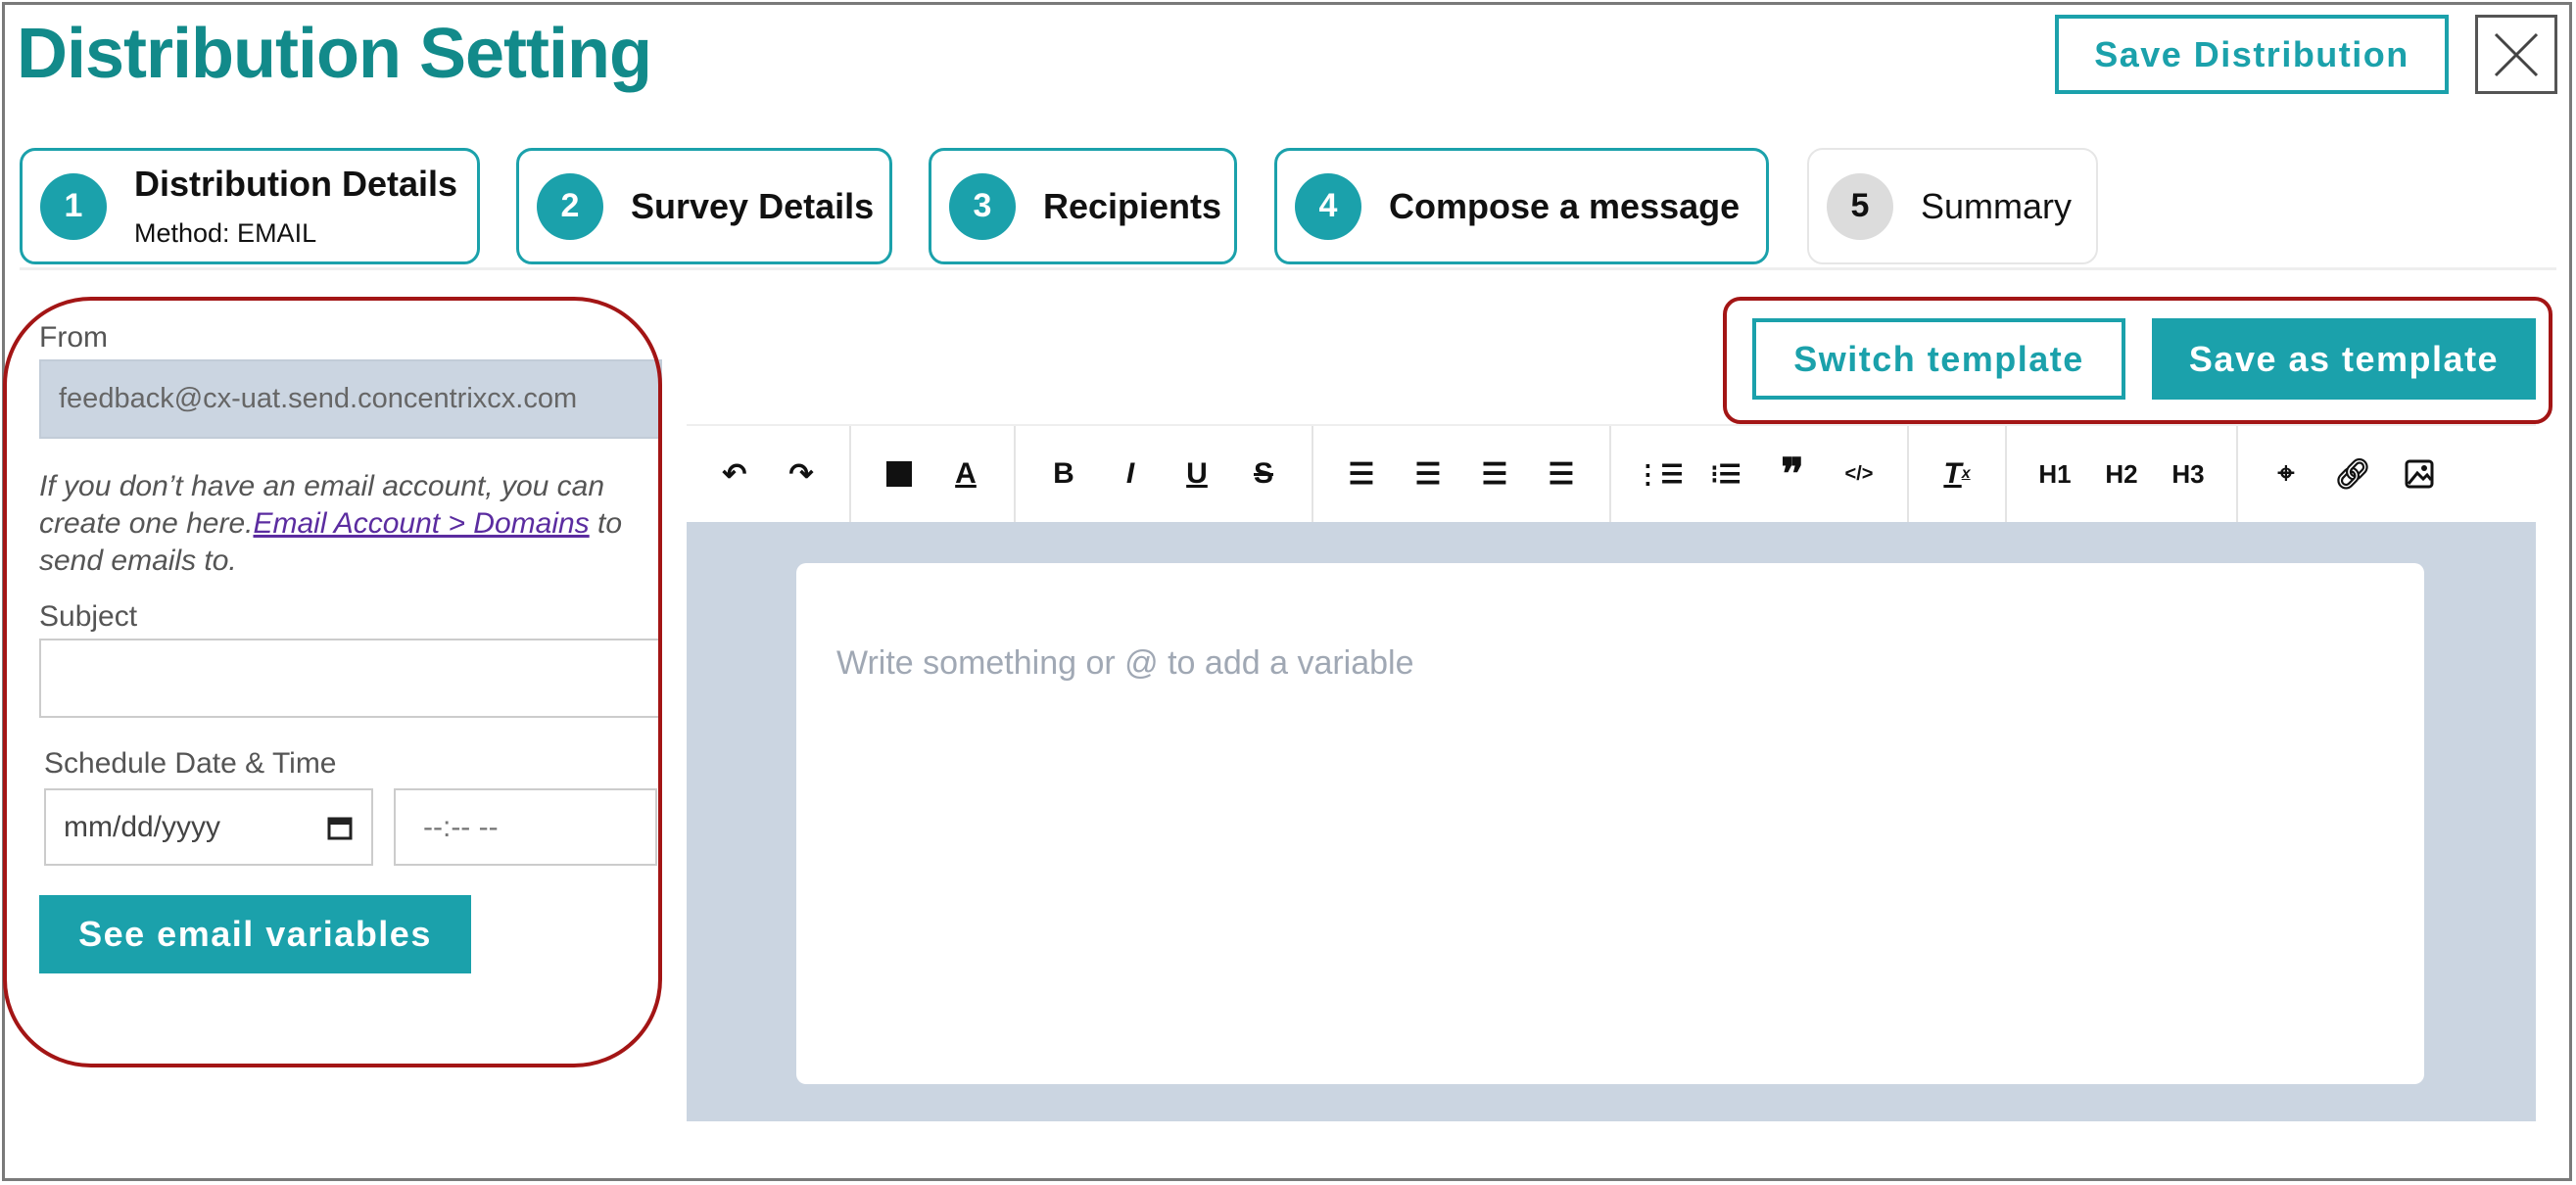 This screenshot has height=1185, width=2576. I want to click on editor-placeholder: Write something or @ to add a variable, so click(1125, 663).